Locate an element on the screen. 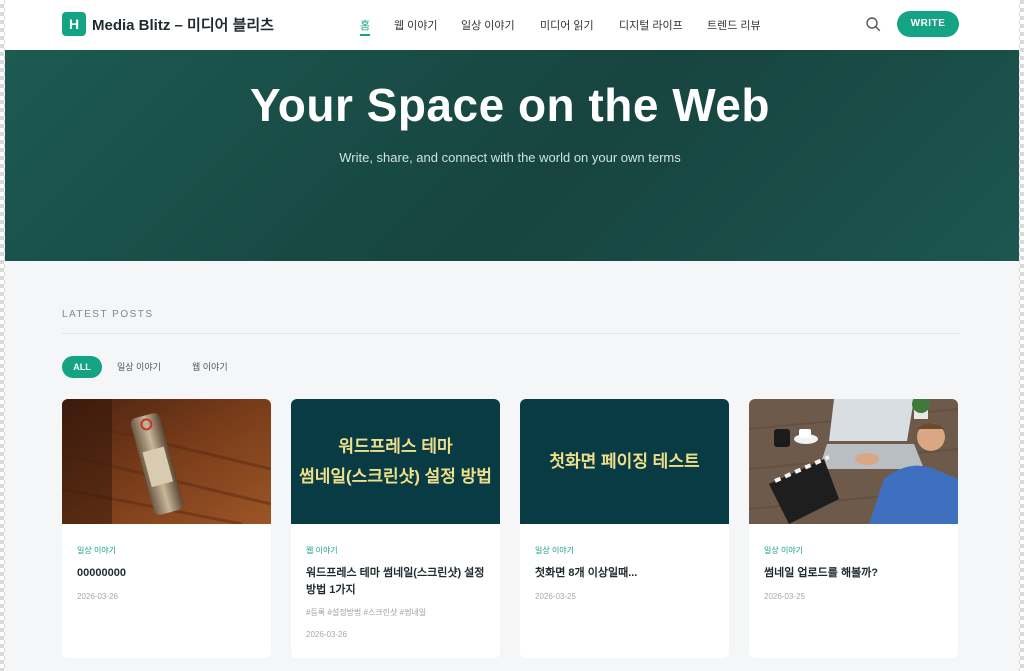 The image size is (1024, 671). post-title: 썸네일 업로드를 해볼까? is located at coordinates (854, 573).